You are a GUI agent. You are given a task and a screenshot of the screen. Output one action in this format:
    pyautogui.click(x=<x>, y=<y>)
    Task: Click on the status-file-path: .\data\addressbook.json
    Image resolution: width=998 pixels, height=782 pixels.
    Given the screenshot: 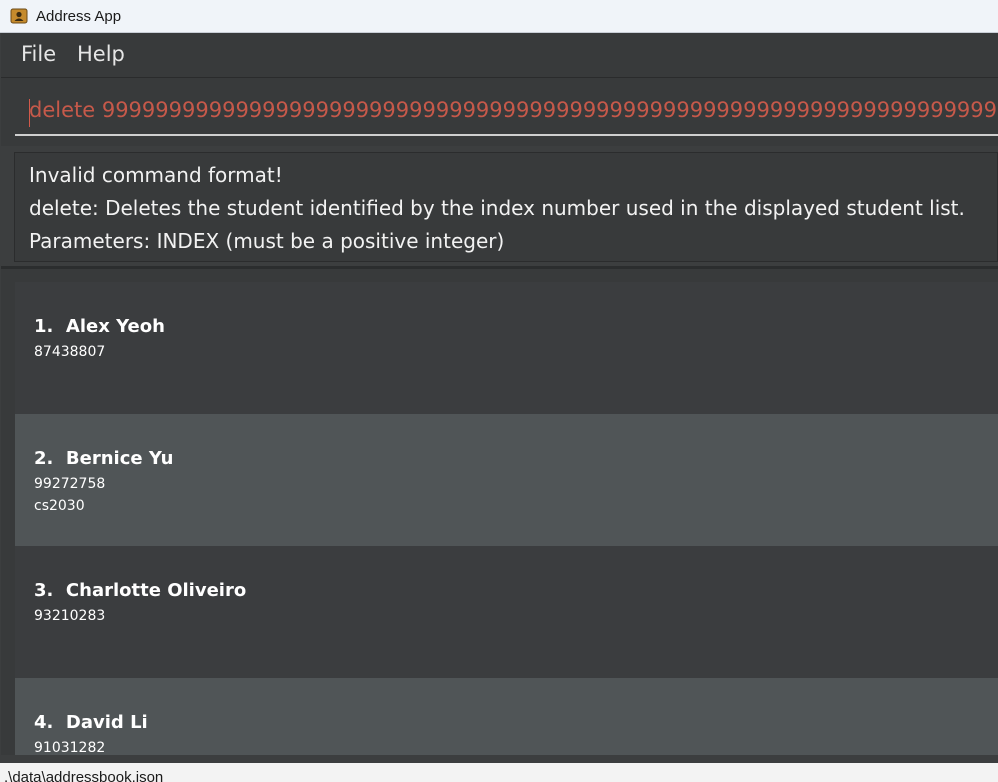 What is the action you would take?
    pyautogui.click(x=84, y=775)
    